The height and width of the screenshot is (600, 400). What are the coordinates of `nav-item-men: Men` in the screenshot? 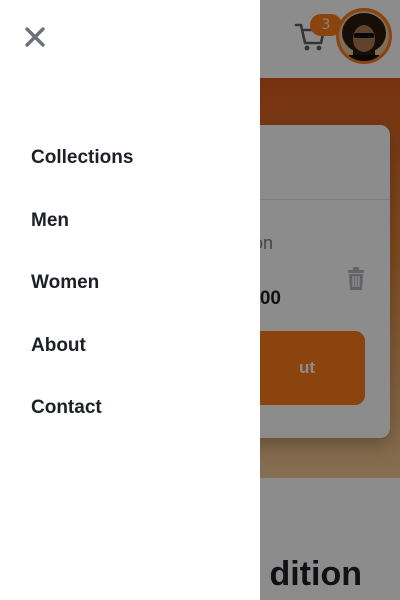 It's located at (141, 234).